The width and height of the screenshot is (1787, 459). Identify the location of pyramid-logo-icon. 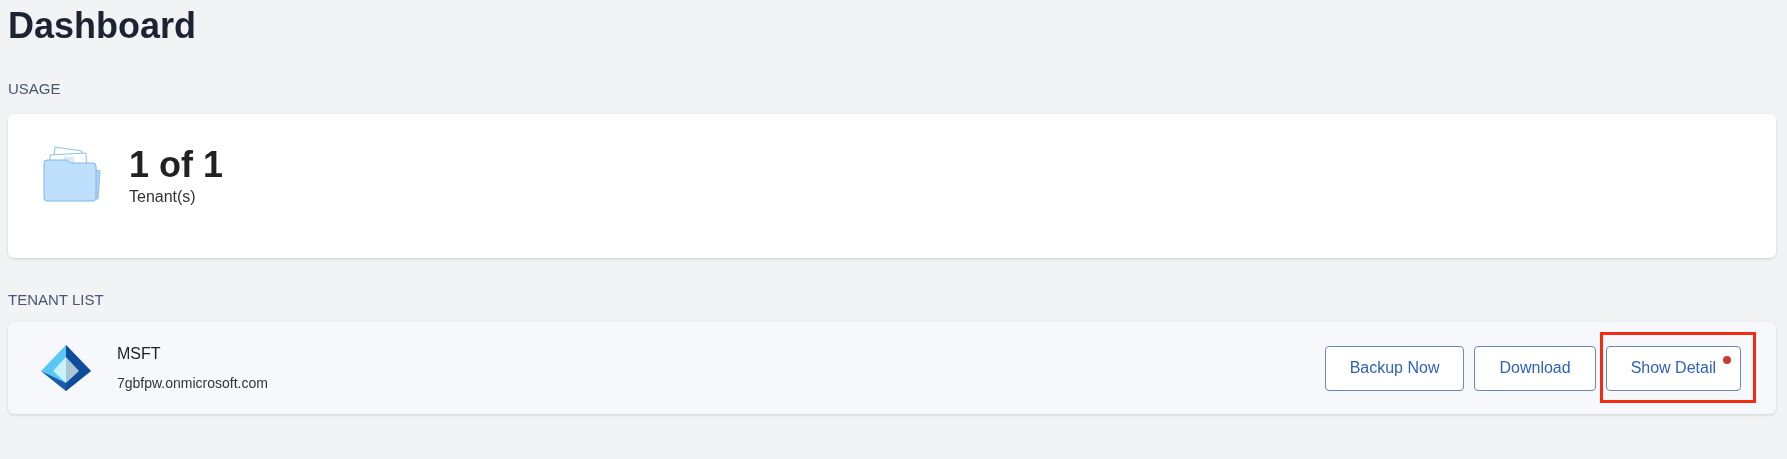
(66, 368).